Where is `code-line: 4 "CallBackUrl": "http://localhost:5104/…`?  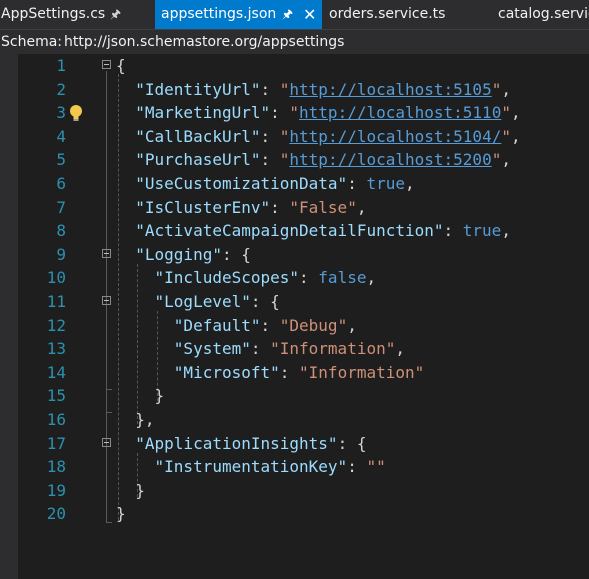 code-line: 4 "CallBackUrl": "http://localhost:5104/… is located at coordinates (294, 137).